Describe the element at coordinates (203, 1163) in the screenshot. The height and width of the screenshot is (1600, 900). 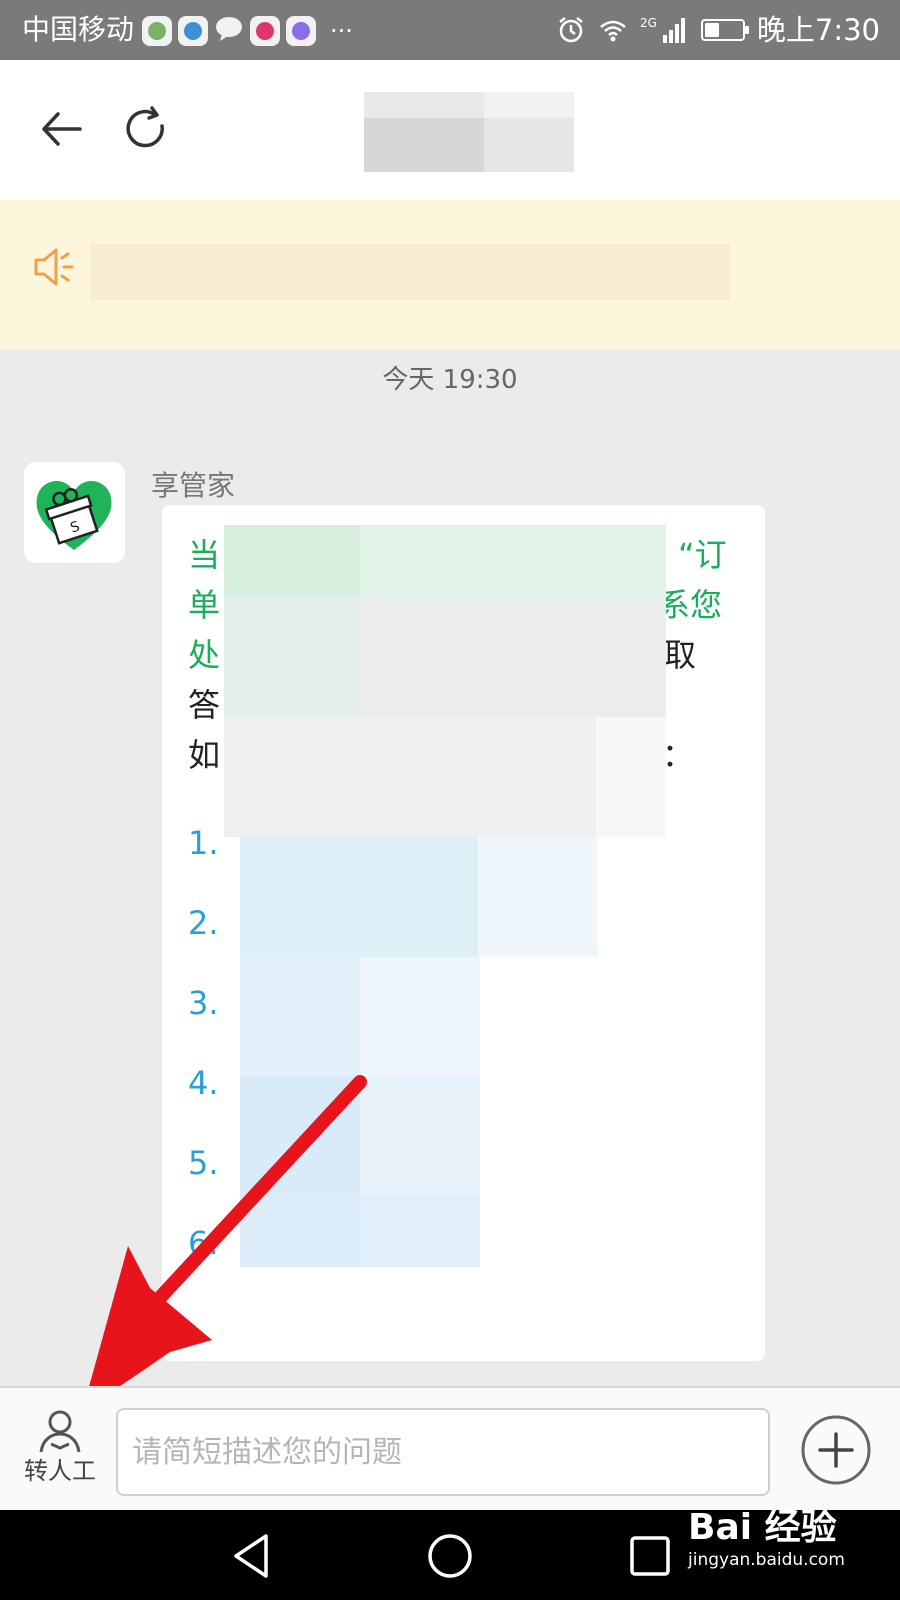
I see `list-number-5: 5.` at that location.